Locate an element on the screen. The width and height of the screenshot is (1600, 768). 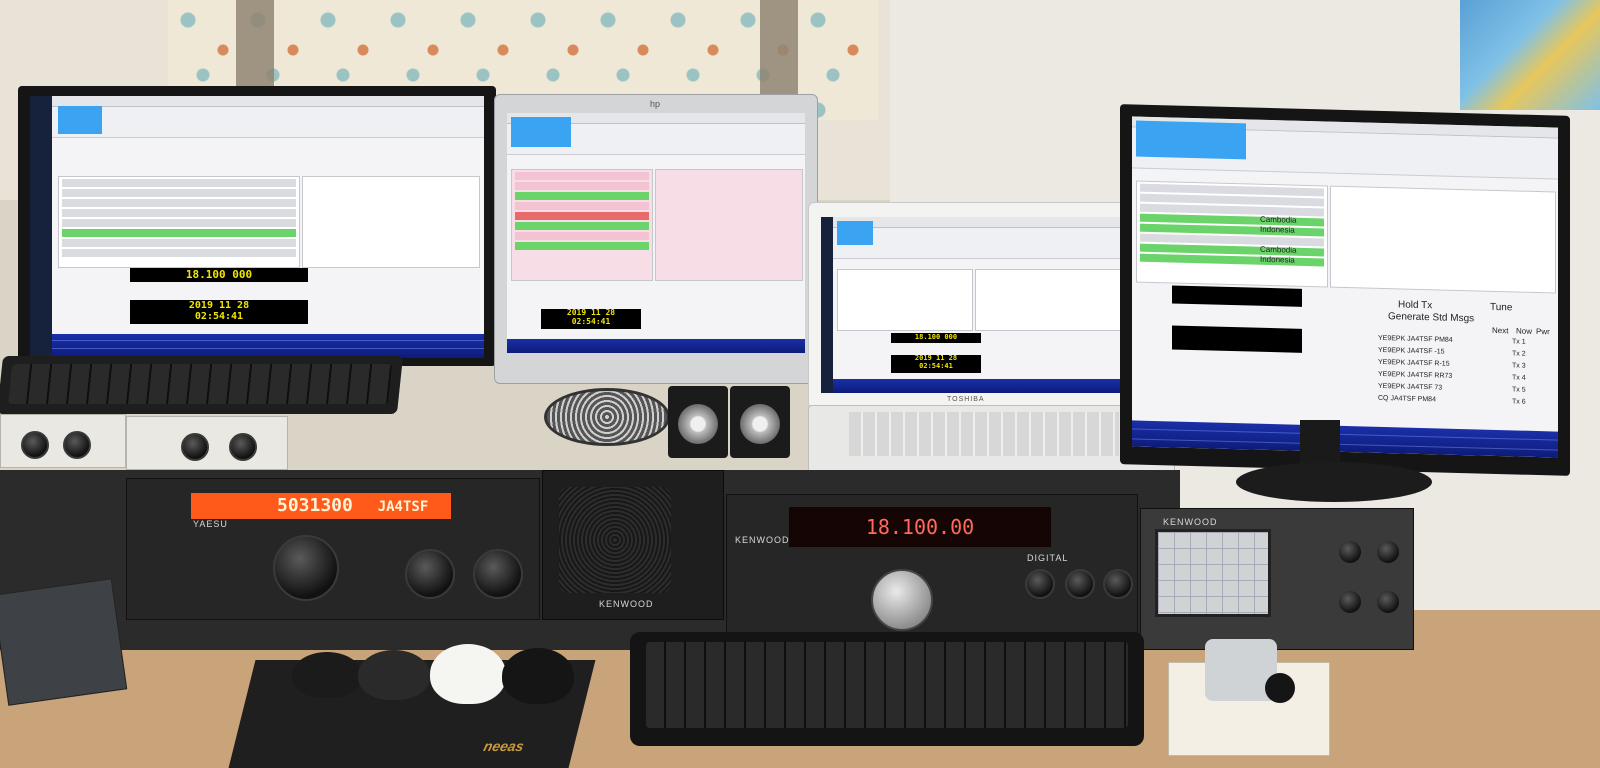
mouse-white is located at coordinates (468, 674).